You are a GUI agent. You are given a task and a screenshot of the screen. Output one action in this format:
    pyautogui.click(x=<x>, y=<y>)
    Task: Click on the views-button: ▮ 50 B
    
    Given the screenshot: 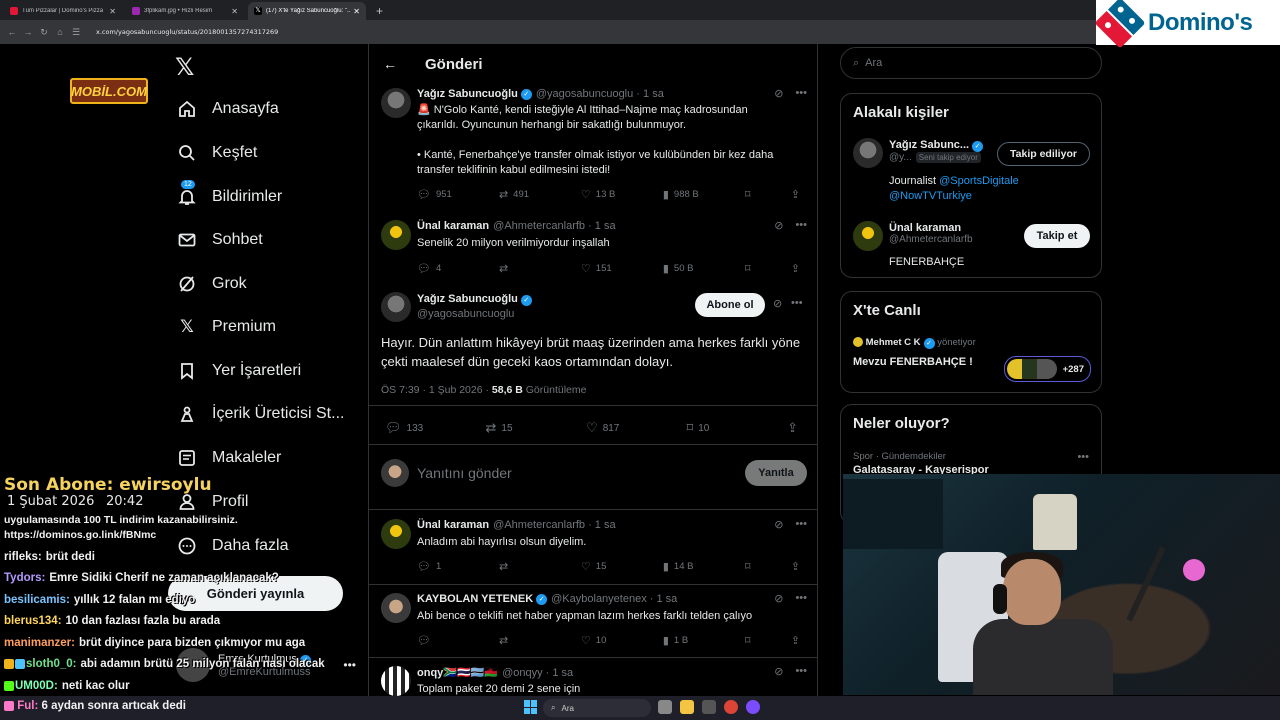 What is the action you would take?
    pyautogui.click(x=688, y=268)
    